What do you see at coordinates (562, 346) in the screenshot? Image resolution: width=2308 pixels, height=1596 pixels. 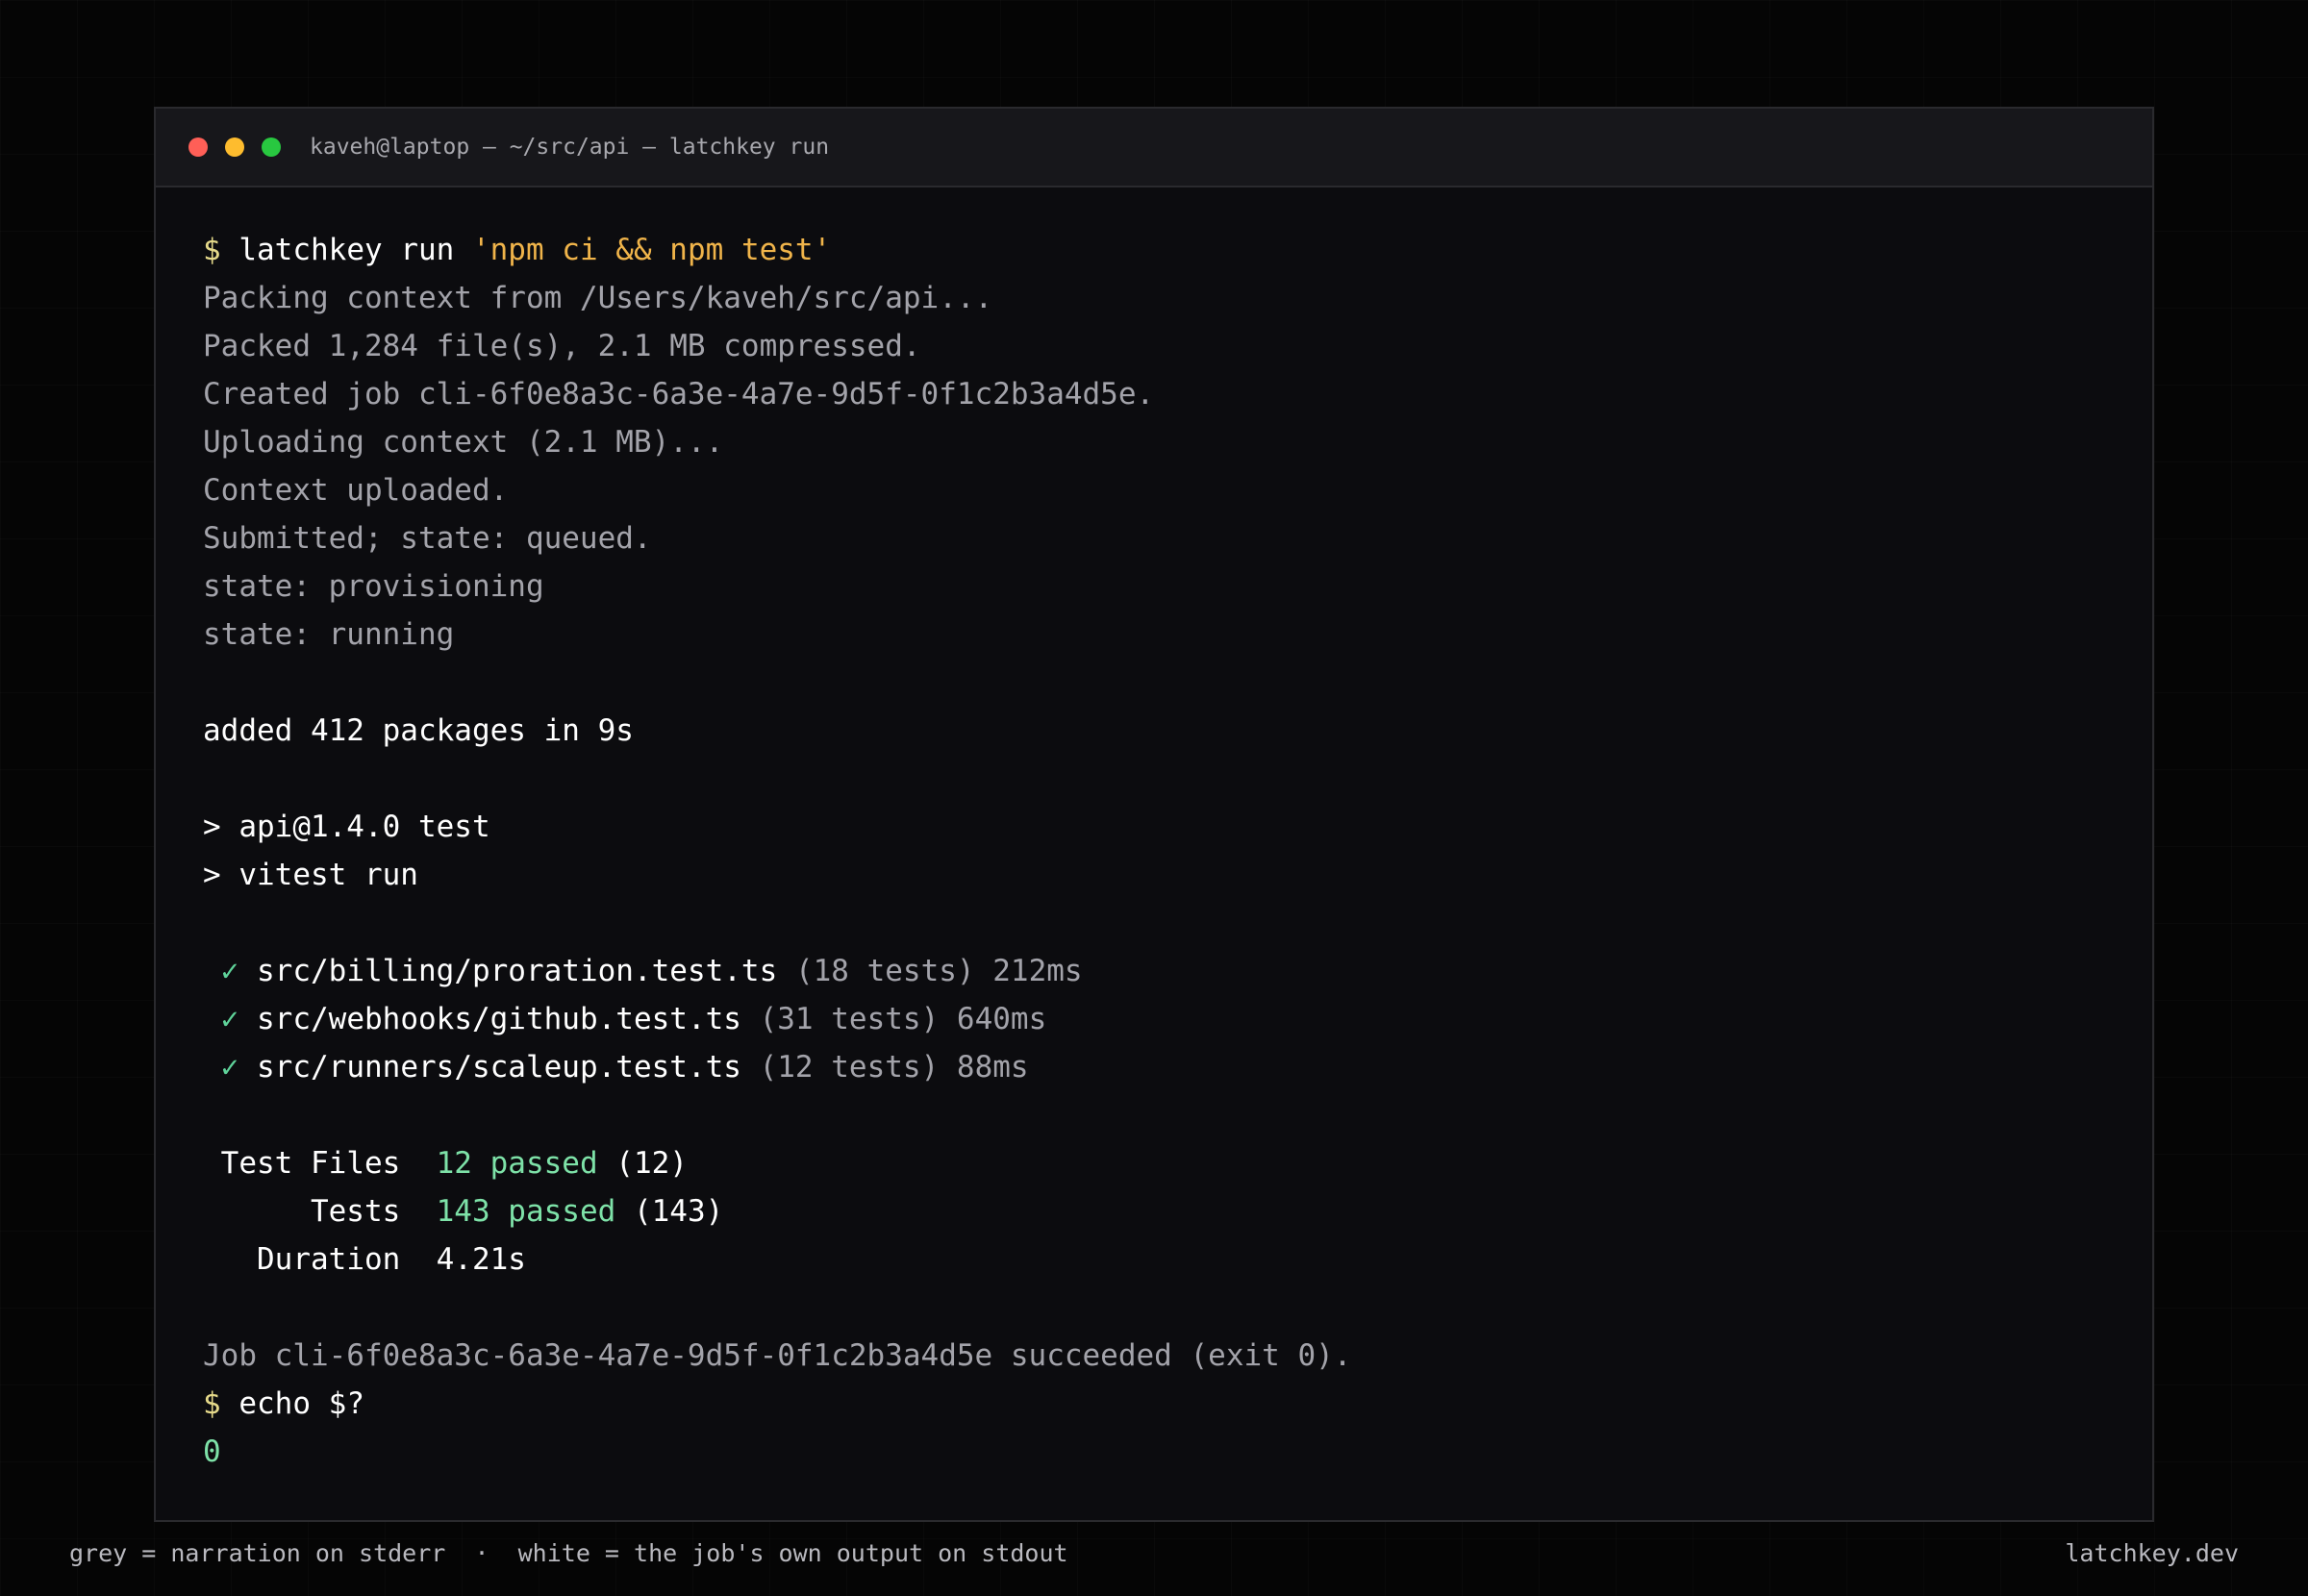 I see `narration-line: Packed 1,284 file(s), 2.1 MB compressed.` at bounding box center [562, 346].